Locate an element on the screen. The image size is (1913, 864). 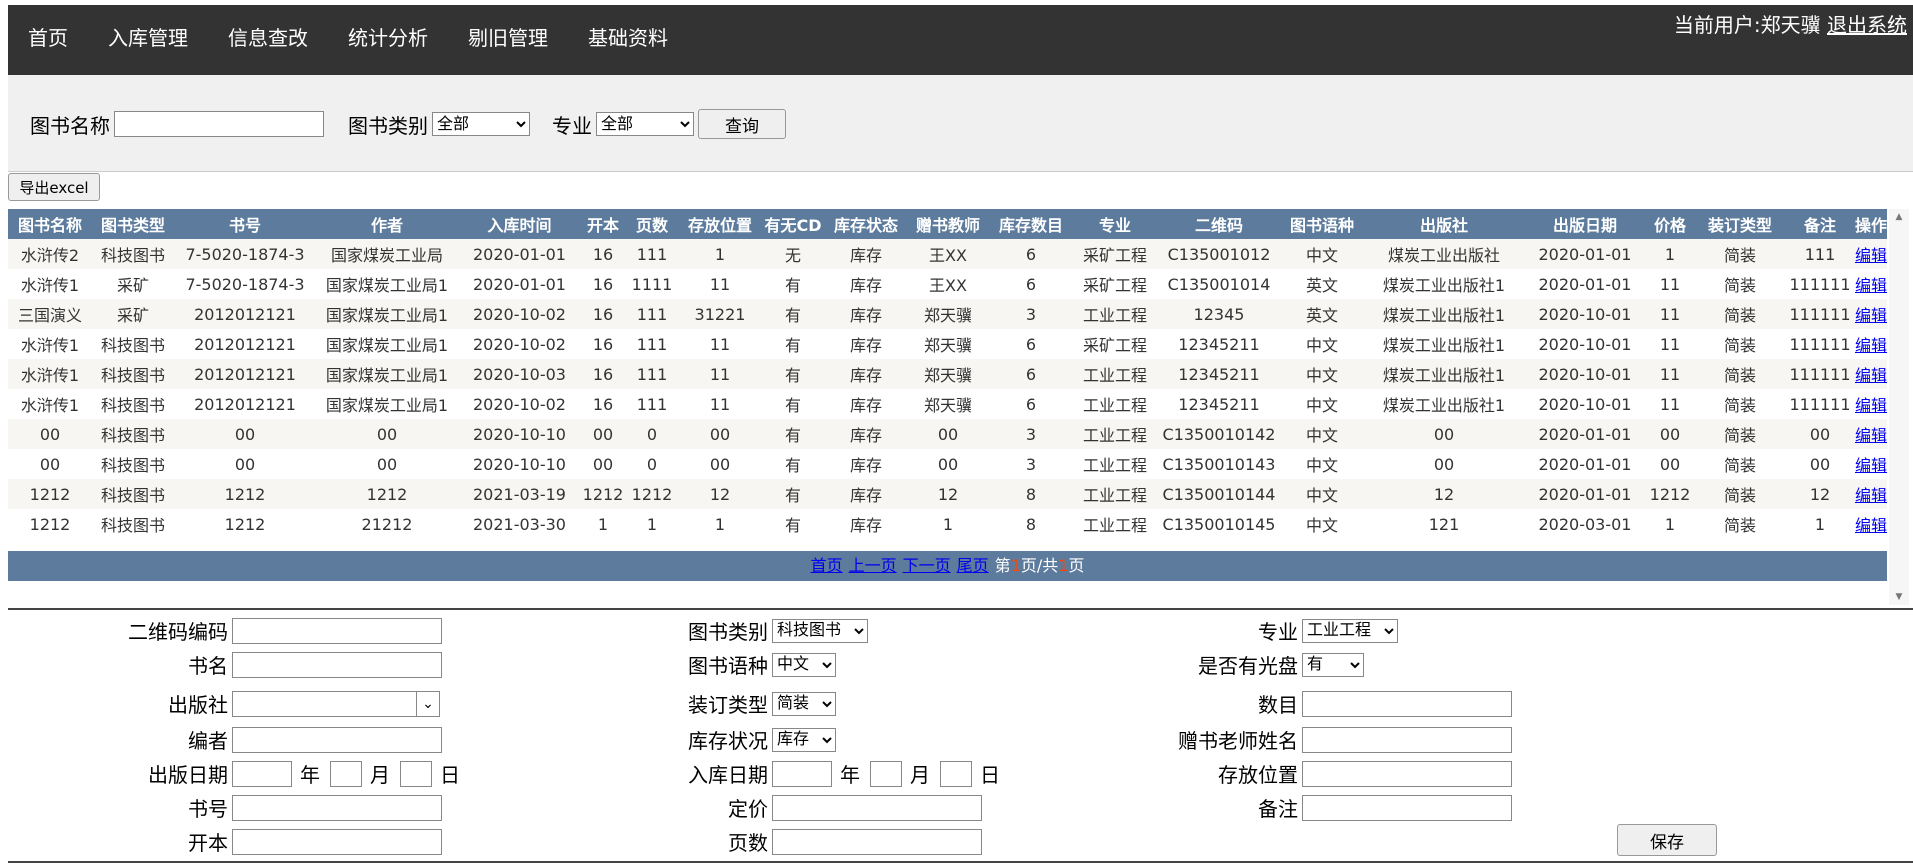
book-name-input is located at coordinates (219, 124).